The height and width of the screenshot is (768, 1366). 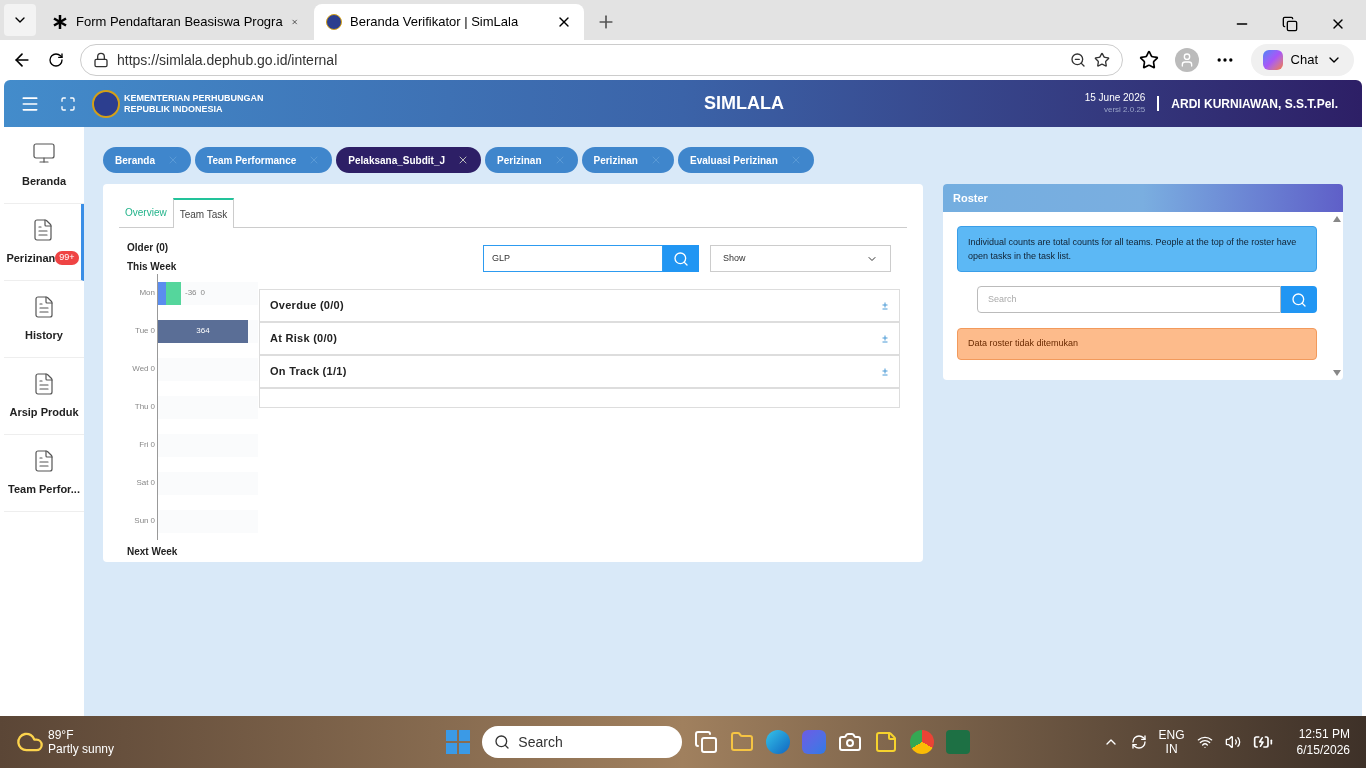 What do you see at coordinates (148, 248) in the screenshot?
I see `older-label: Older (0)` at bounding box center [148, 248].